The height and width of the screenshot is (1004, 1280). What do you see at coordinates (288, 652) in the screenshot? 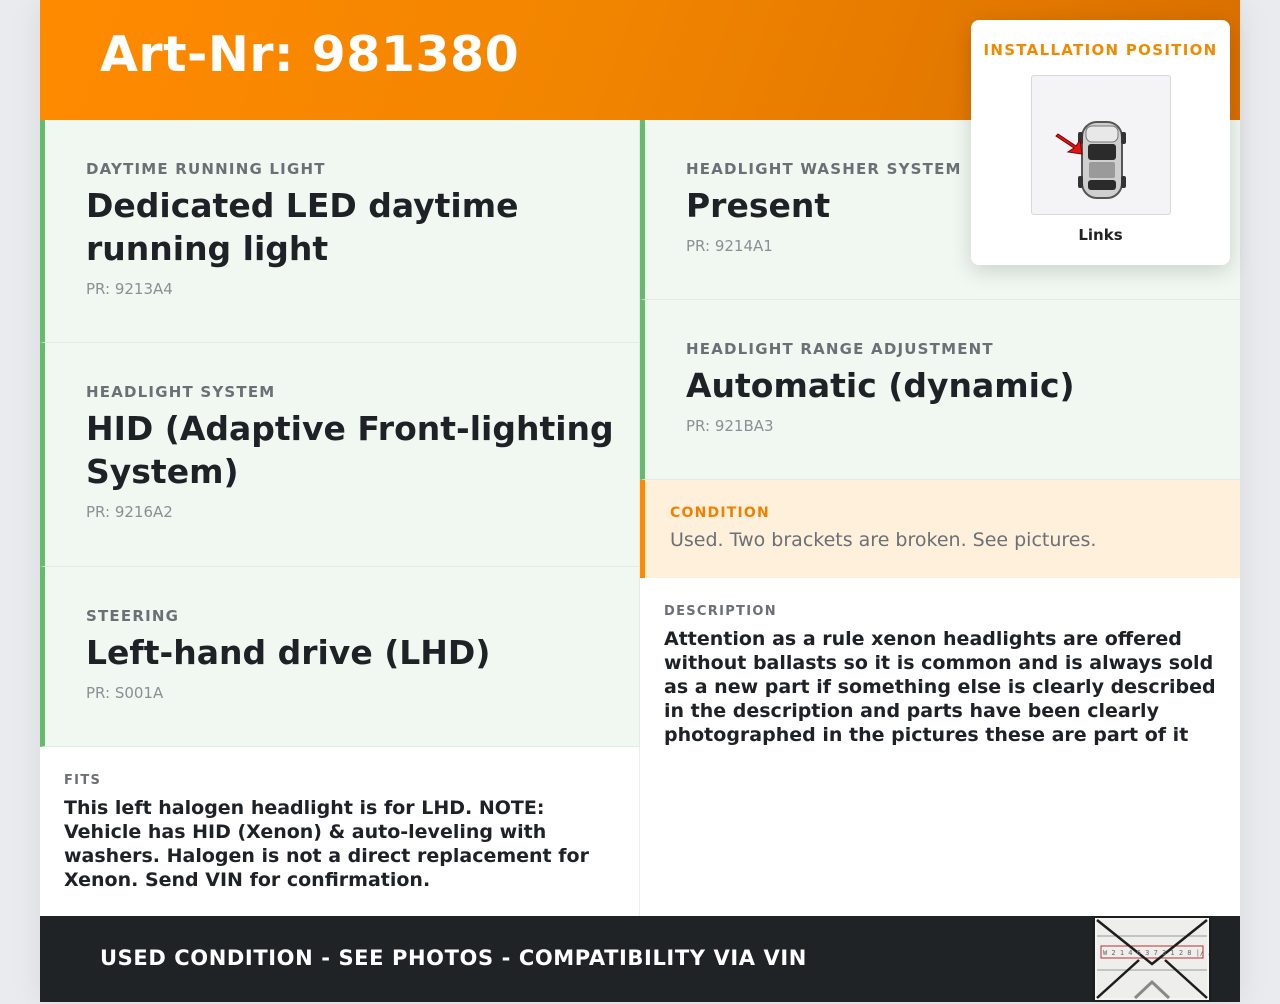
I see `spec-value: Left-hand drive (LHD)` at bounding box center [288, 652].